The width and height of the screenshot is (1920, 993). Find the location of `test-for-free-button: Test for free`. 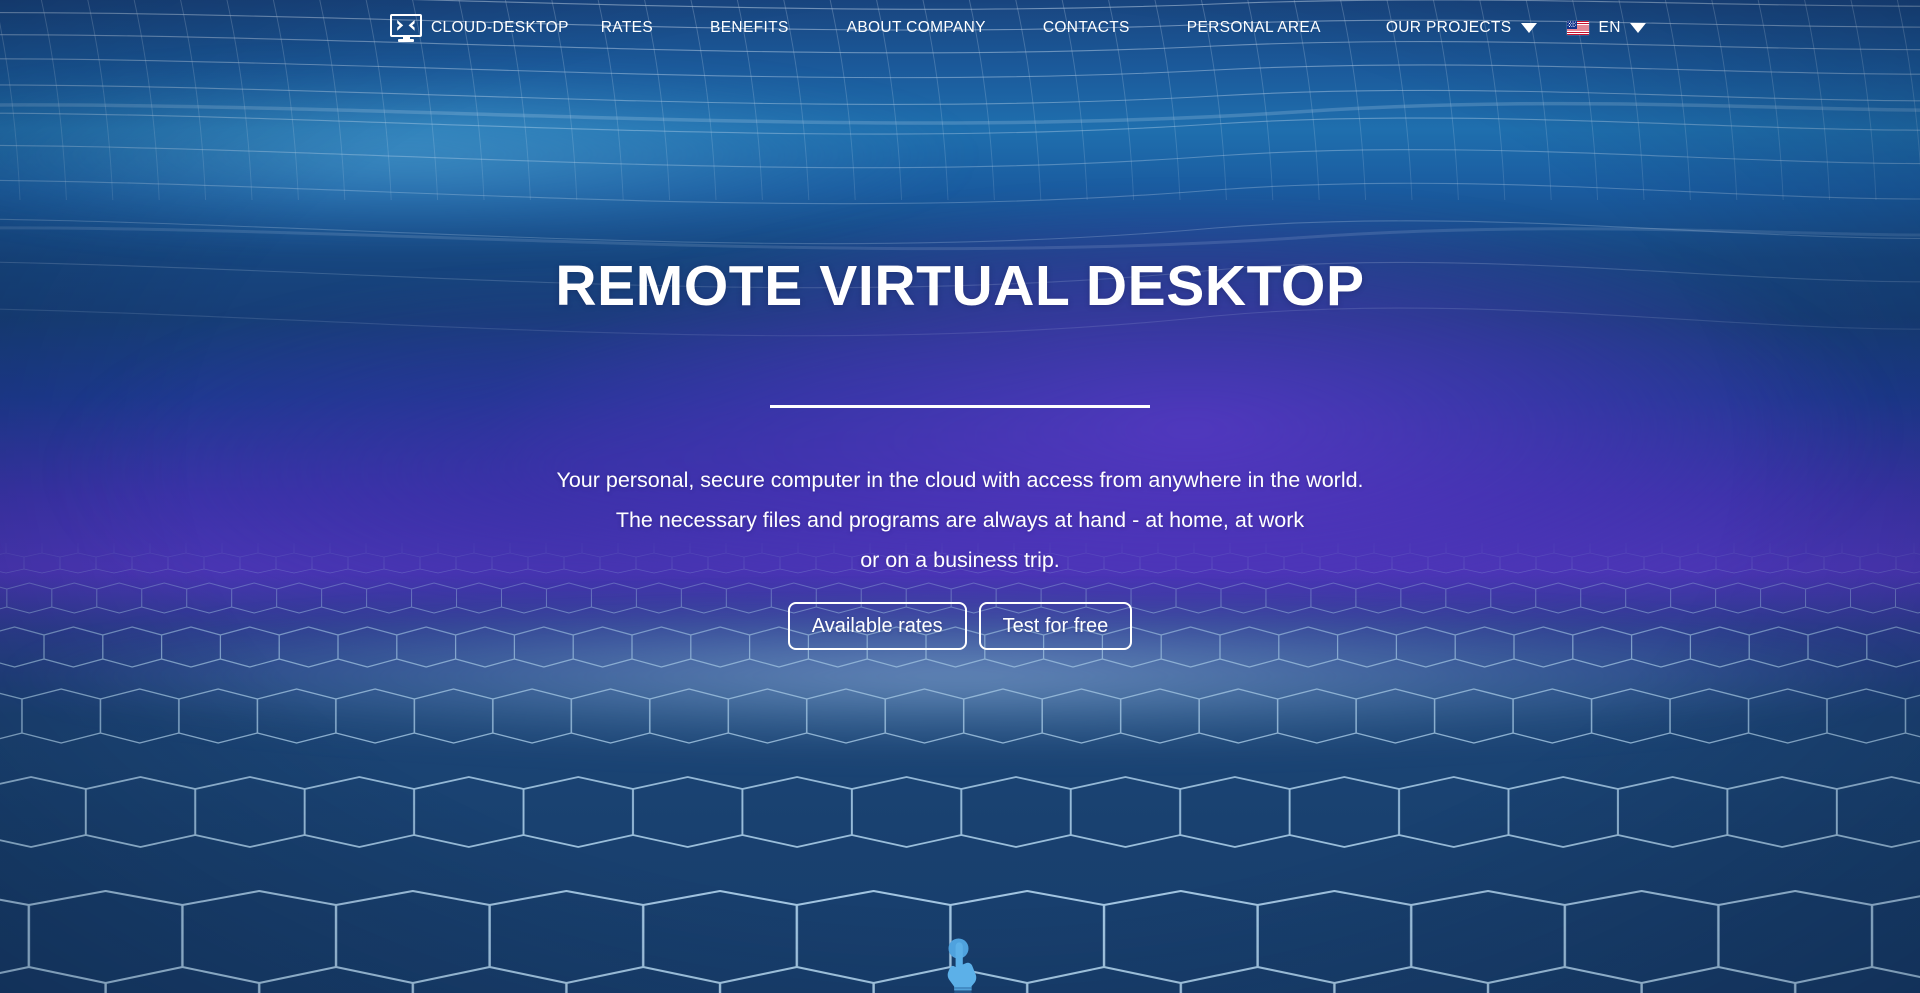

test-for-free-button: Test for free is located at coordinates (1055, 626).